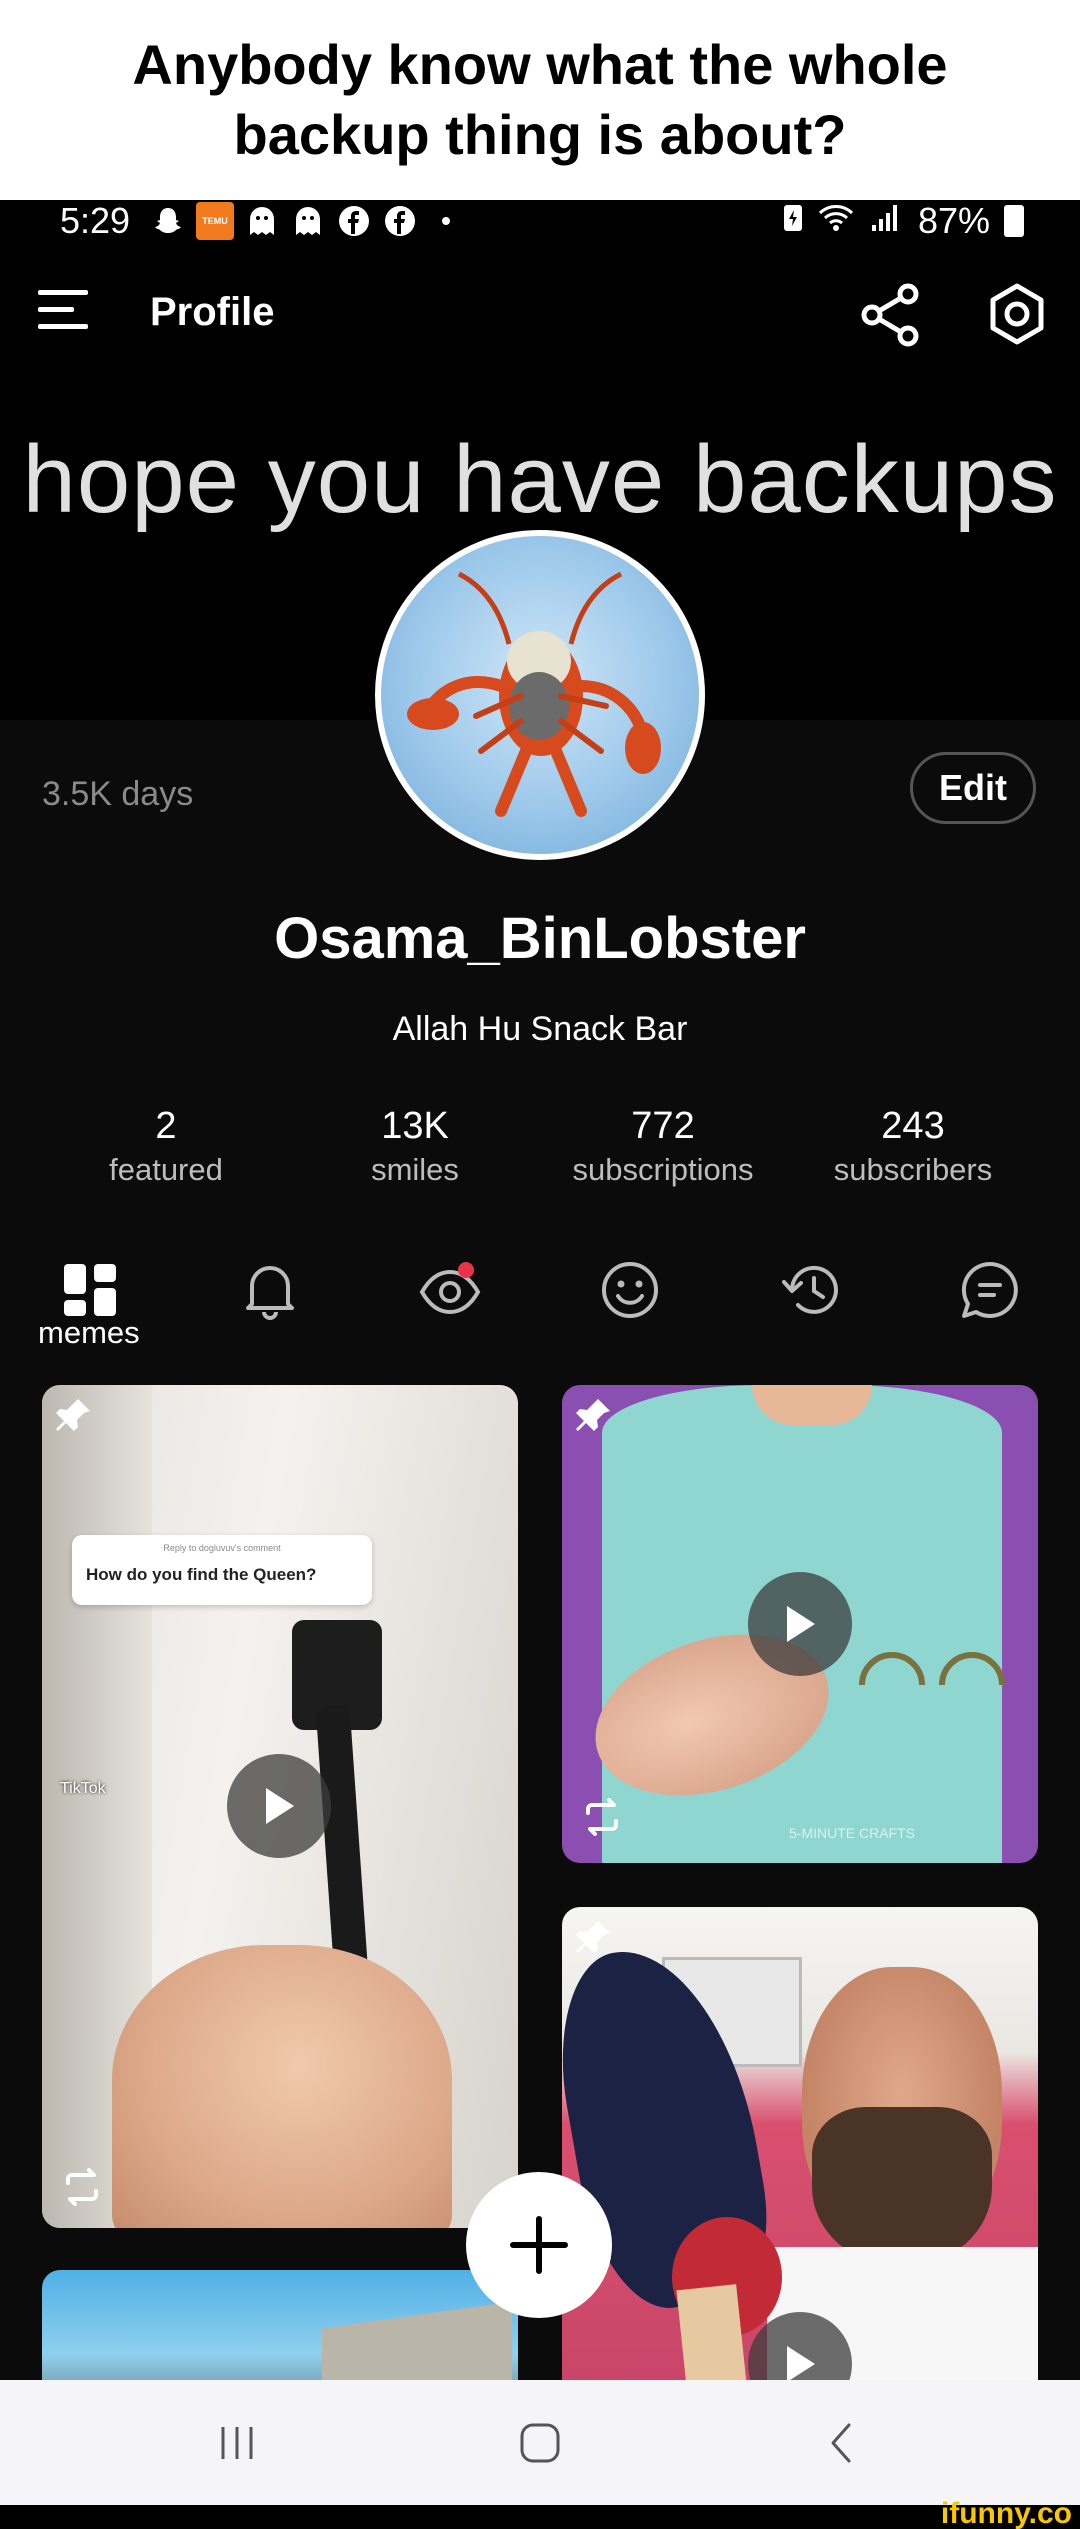  I want to click on cover-text: hope you have backups, so click(540, 479).